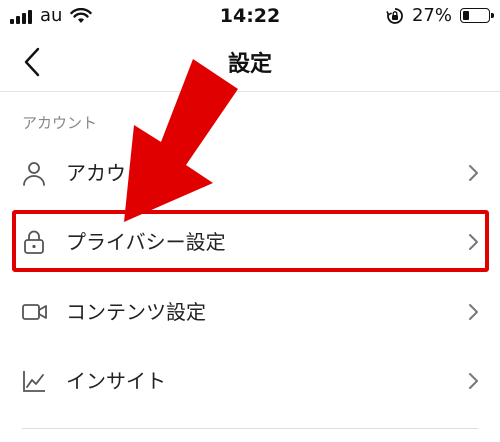 The width and height of the screenshot is (500, 442). What do you see at coordinates (250, 241) in the screenshot?
I see `highlight-box` at bounding box center [250, 241].